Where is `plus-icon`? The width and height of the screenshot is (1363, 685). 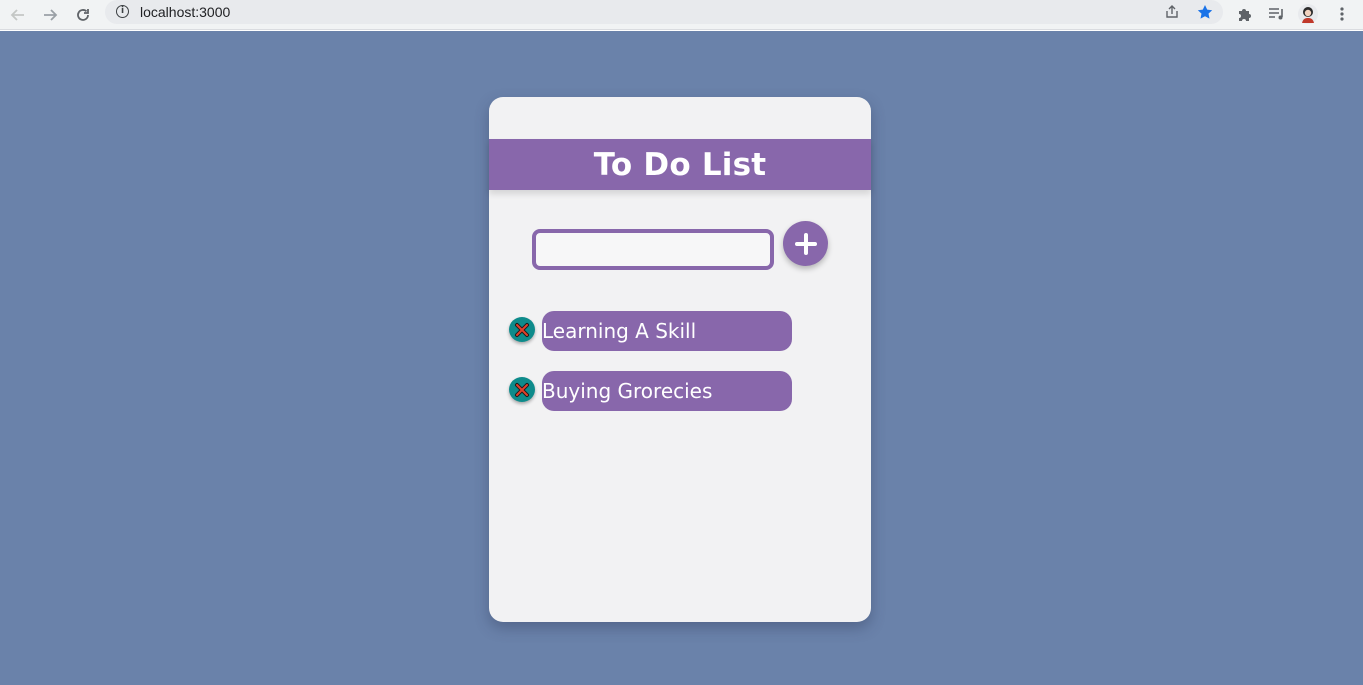 plus-icon is located at coordinates (805, 243).